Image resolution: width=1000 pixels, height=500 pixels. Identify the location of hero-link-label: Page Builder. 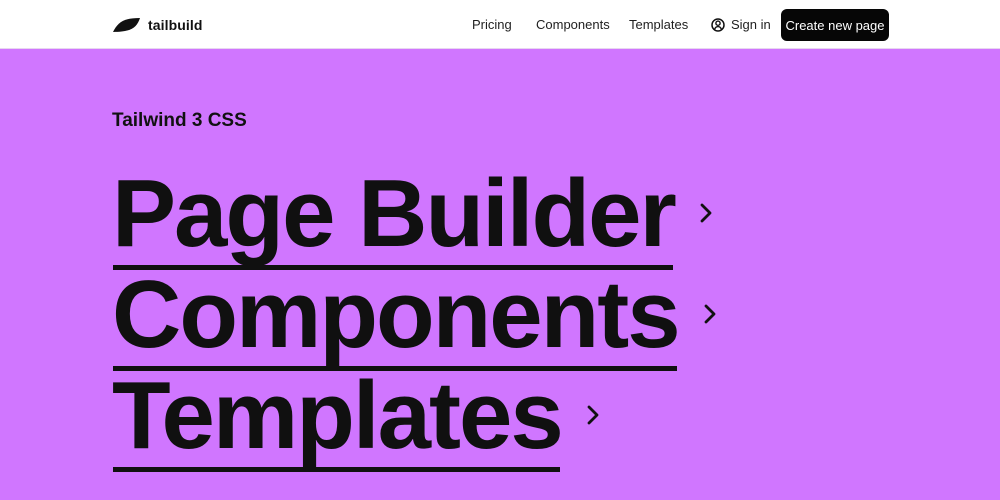
(394, 215).